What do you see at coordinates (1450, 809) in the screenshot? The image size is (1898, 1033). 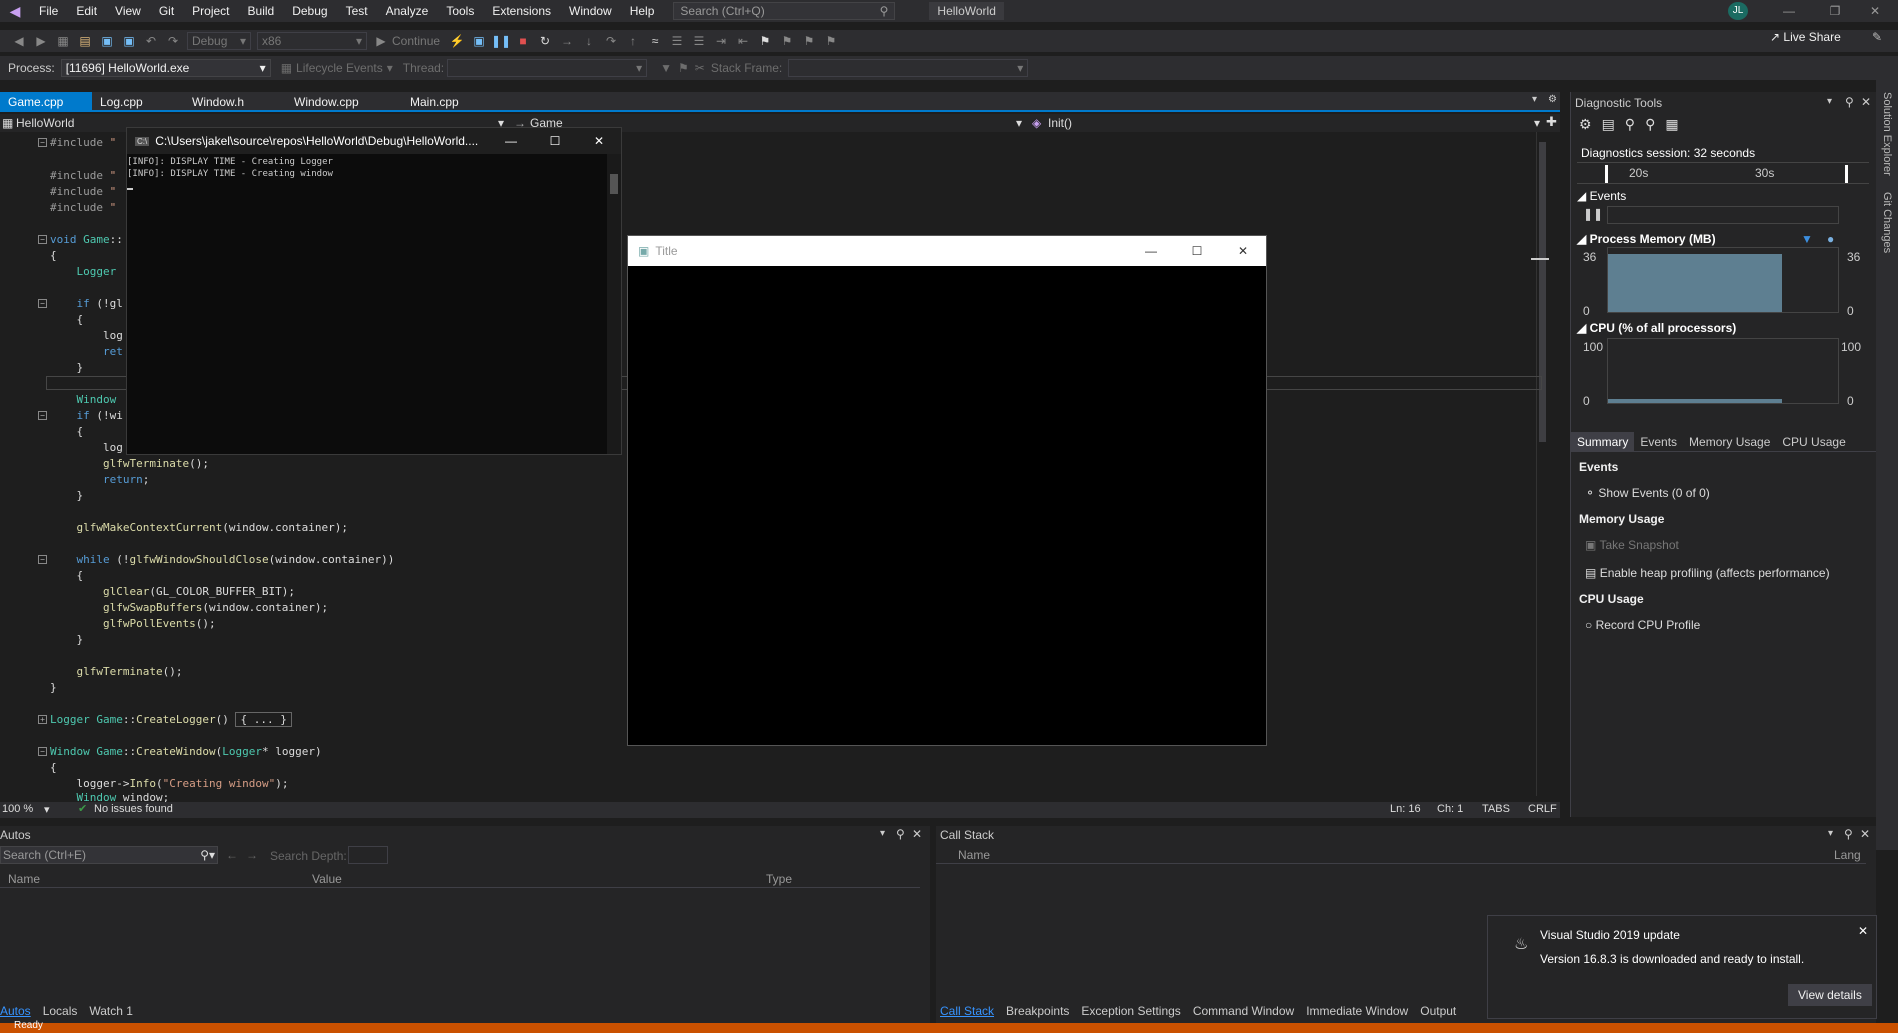 I see `column-number: Ch: 1` at bounding box center [1450, 809].